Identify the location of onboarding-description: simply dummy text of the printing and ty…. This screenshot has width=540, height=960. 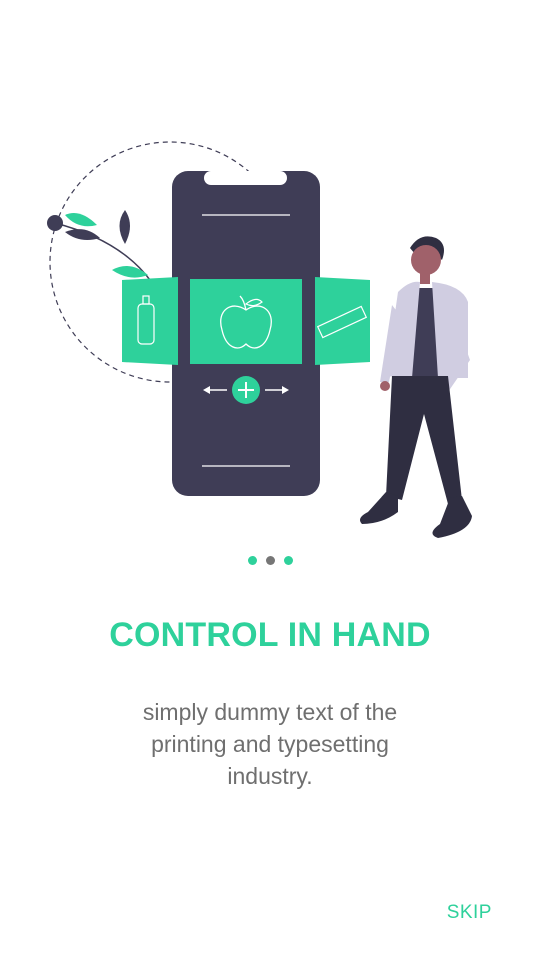
(270, 744).